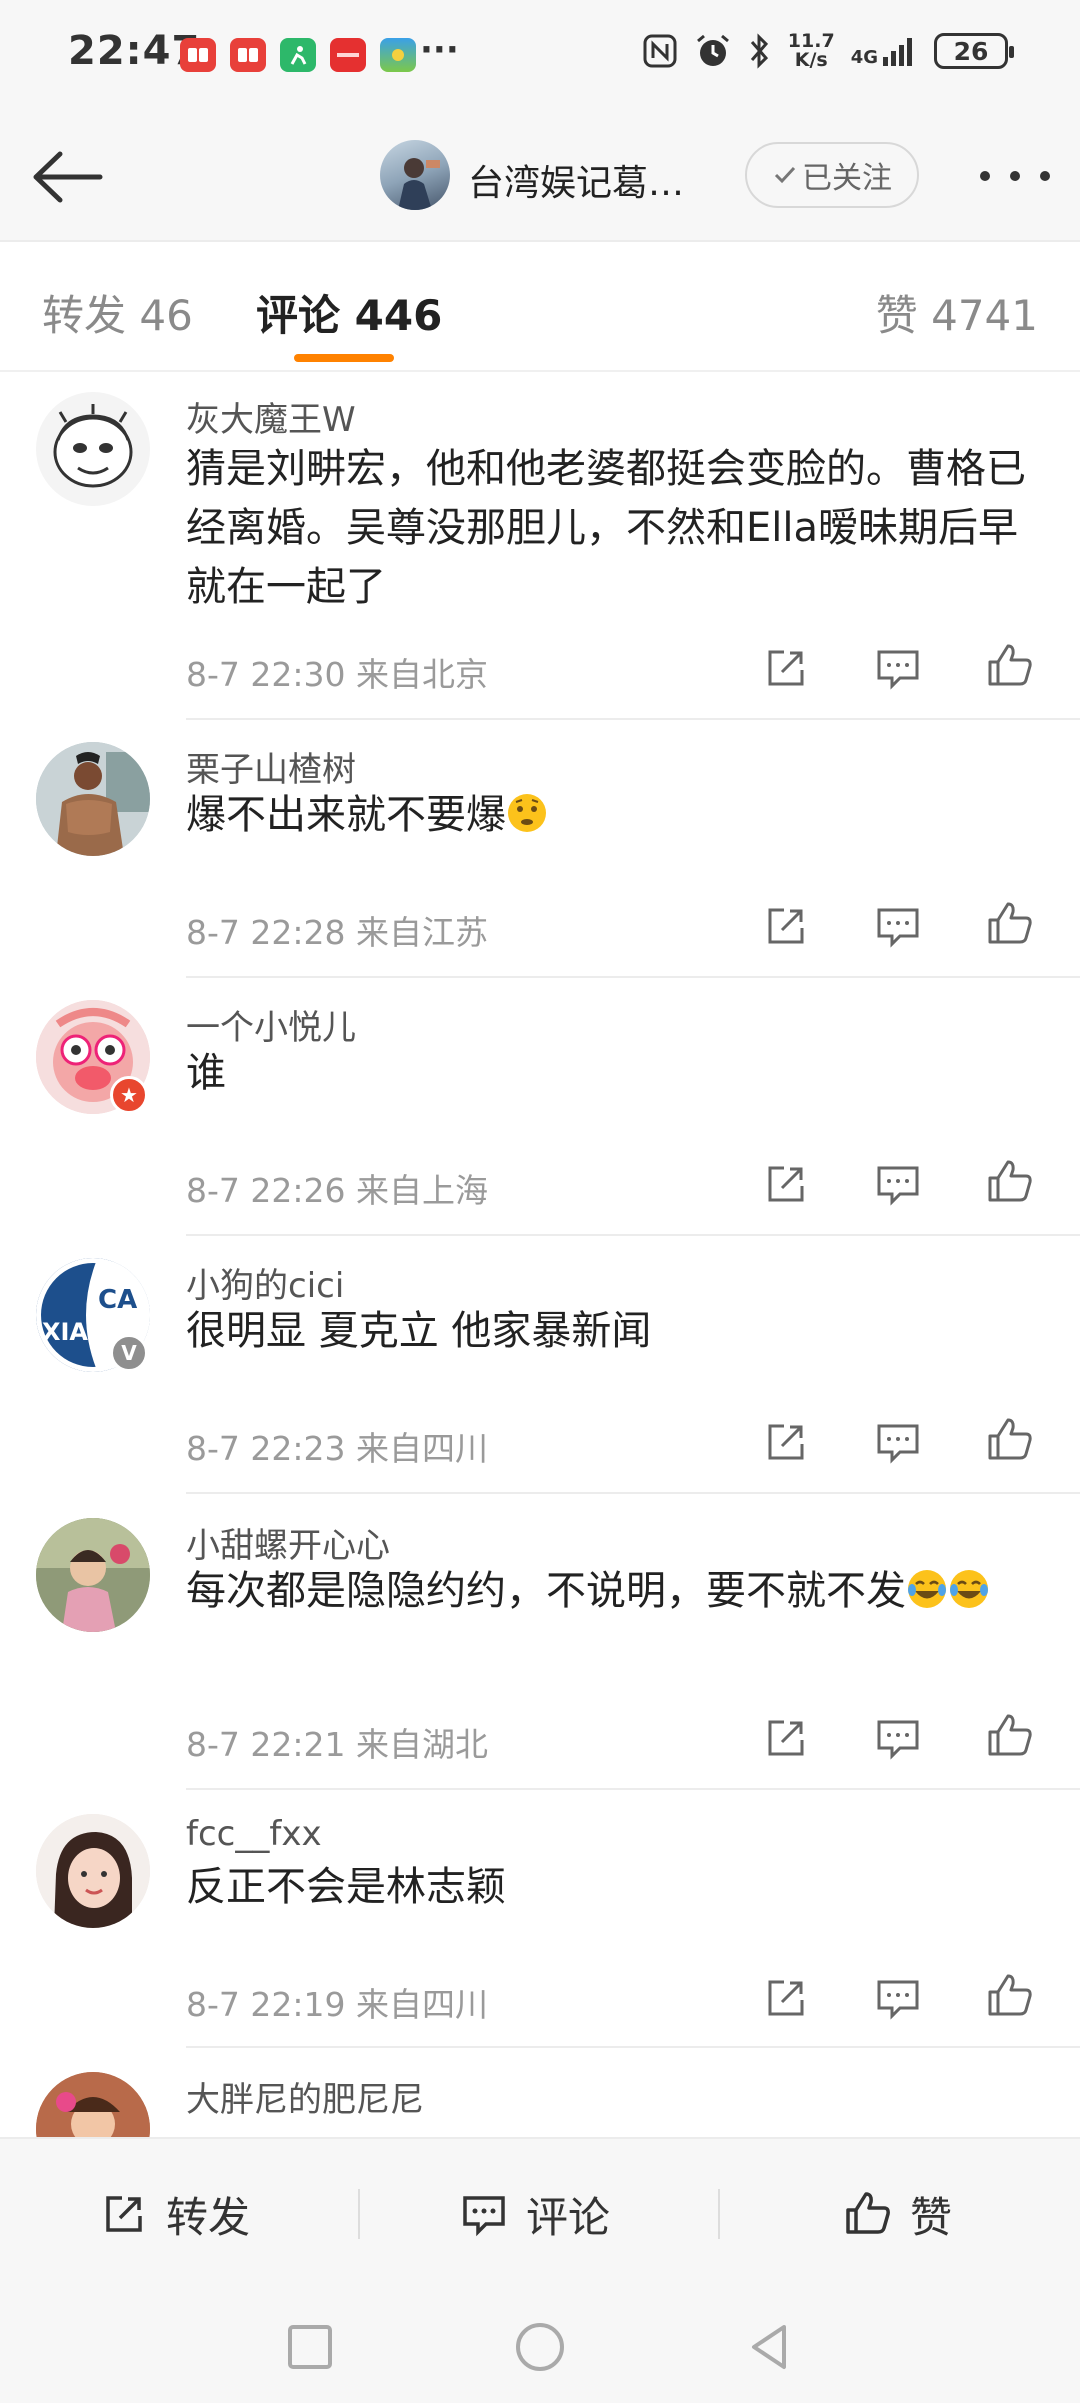  Describe the element at coordinates (129, 1095) in the screenshot. I see `member-badge-icon: ★` at that location.